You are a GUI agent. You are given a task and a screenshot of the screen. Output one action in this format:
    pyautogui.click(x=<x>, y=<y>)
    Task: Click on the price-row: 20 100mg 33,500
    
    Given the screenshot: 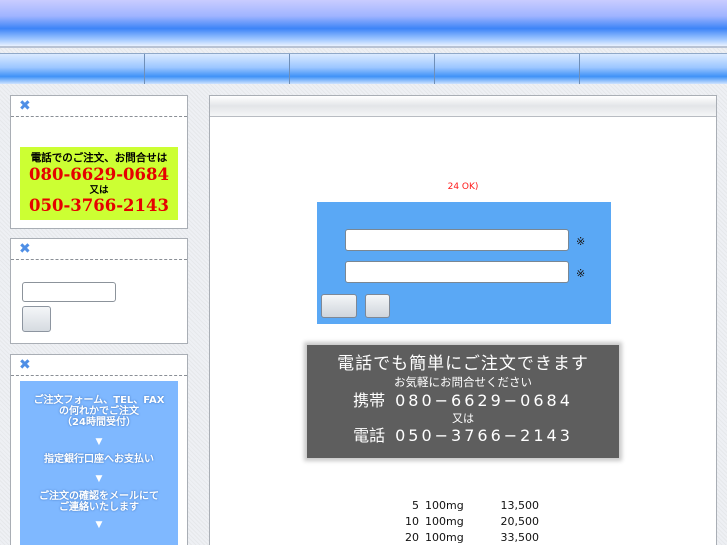 What is the action you would take?
    pyautogui.click(x=477, y=537)
    